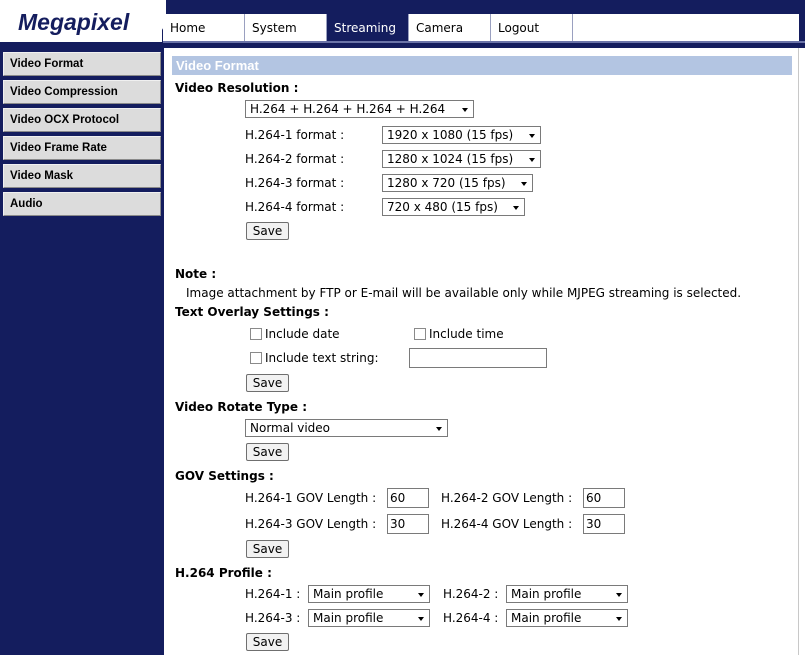 The width and height of the screenshot is (805, 655). I want to click on include-time-checkbox, so click(420, 334).